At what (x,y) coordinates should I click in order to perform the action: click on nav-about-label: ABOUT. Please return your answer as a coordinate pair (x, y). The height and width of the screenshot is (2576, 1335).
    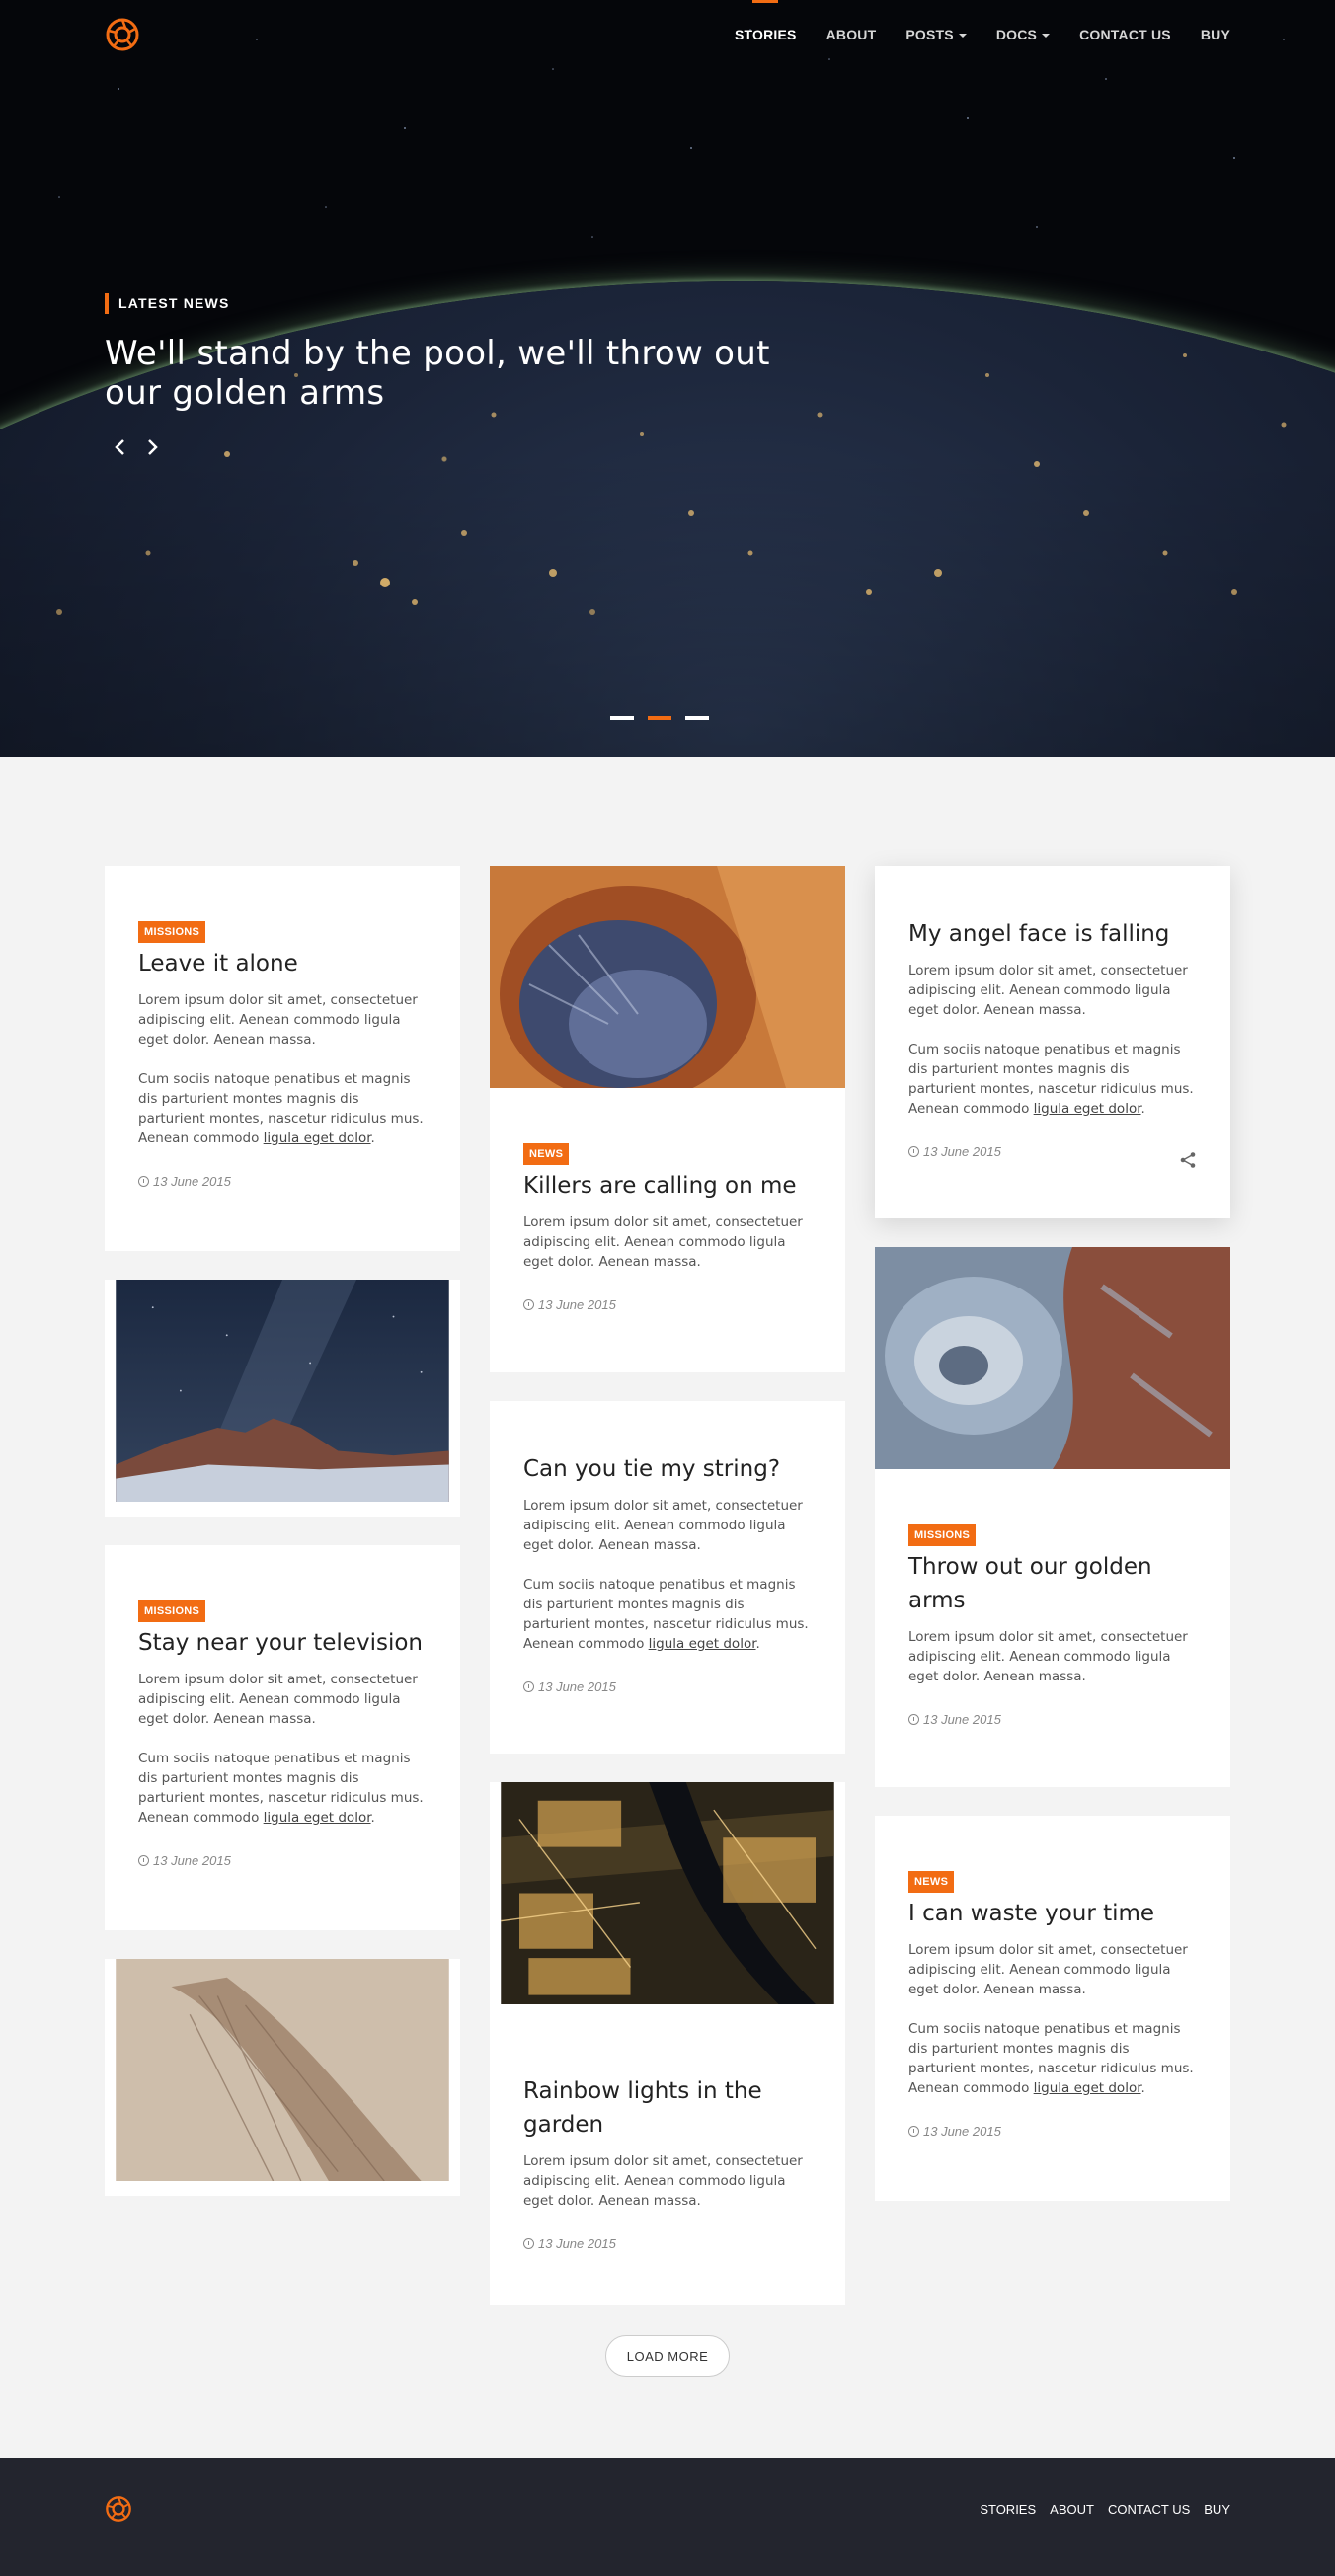
    Looking at the image, I should click on (851, 34).